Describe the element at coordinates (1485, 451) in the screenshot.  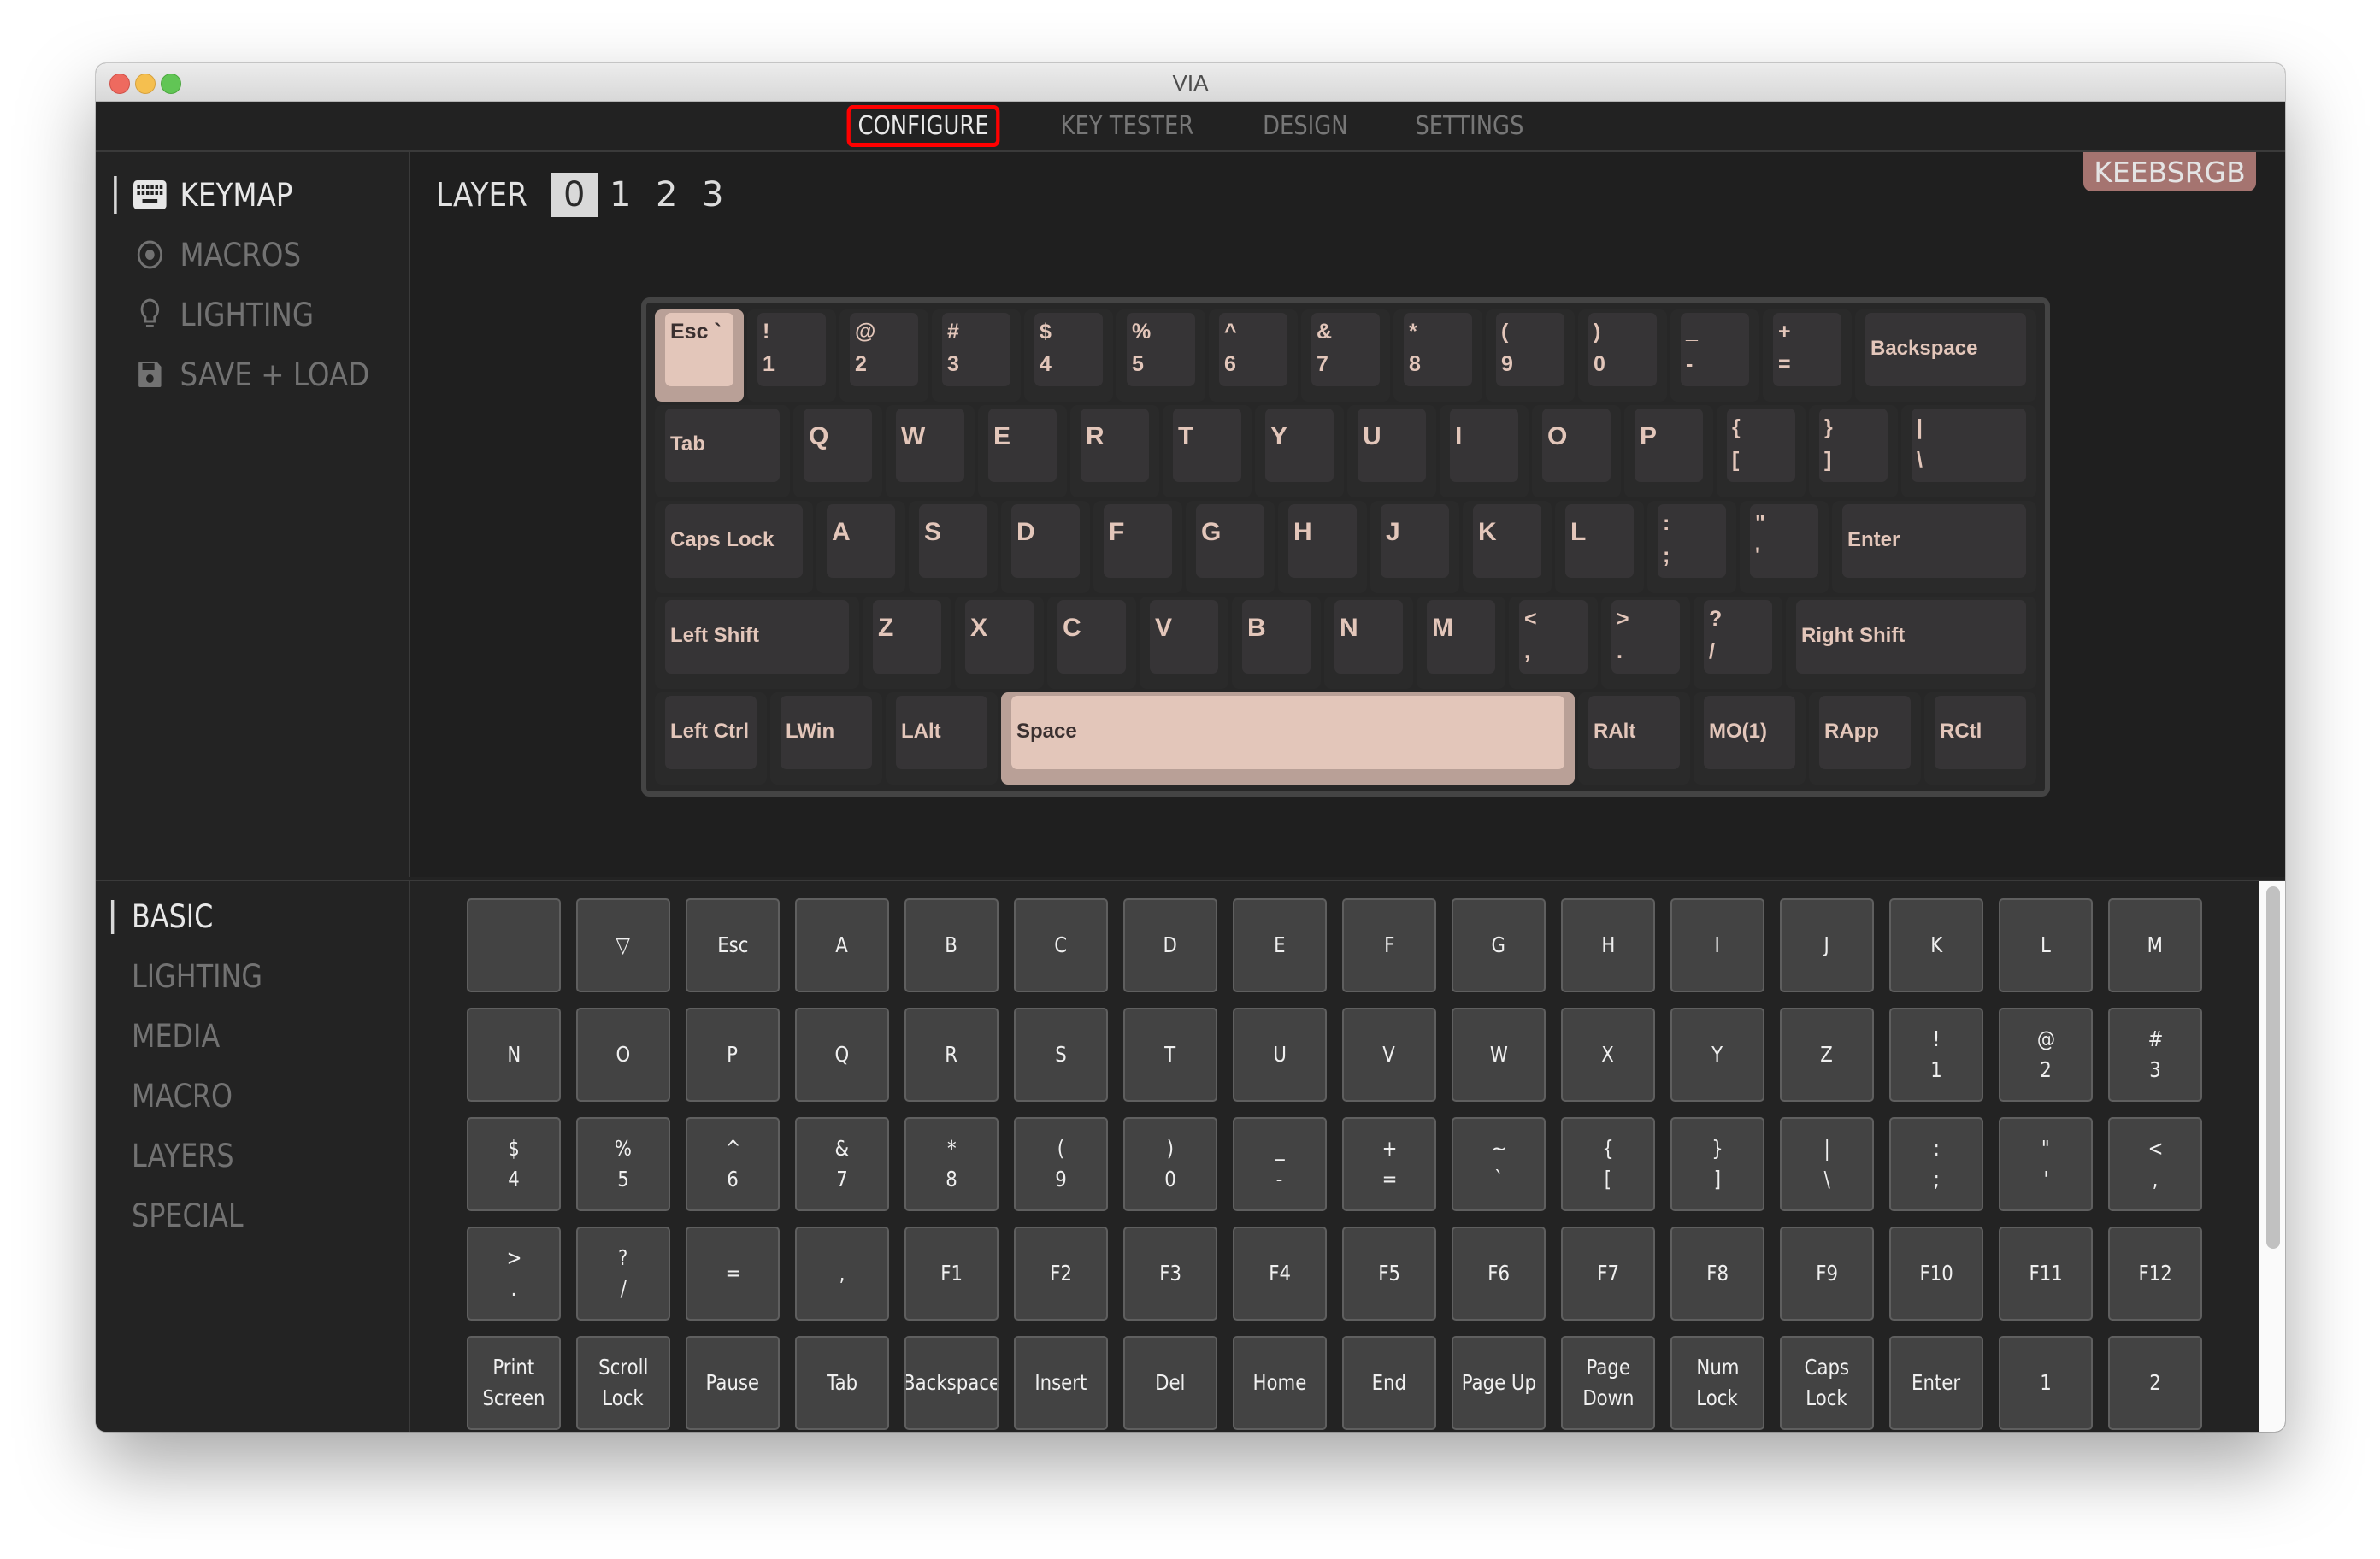
I see `key-i: I` at that location.